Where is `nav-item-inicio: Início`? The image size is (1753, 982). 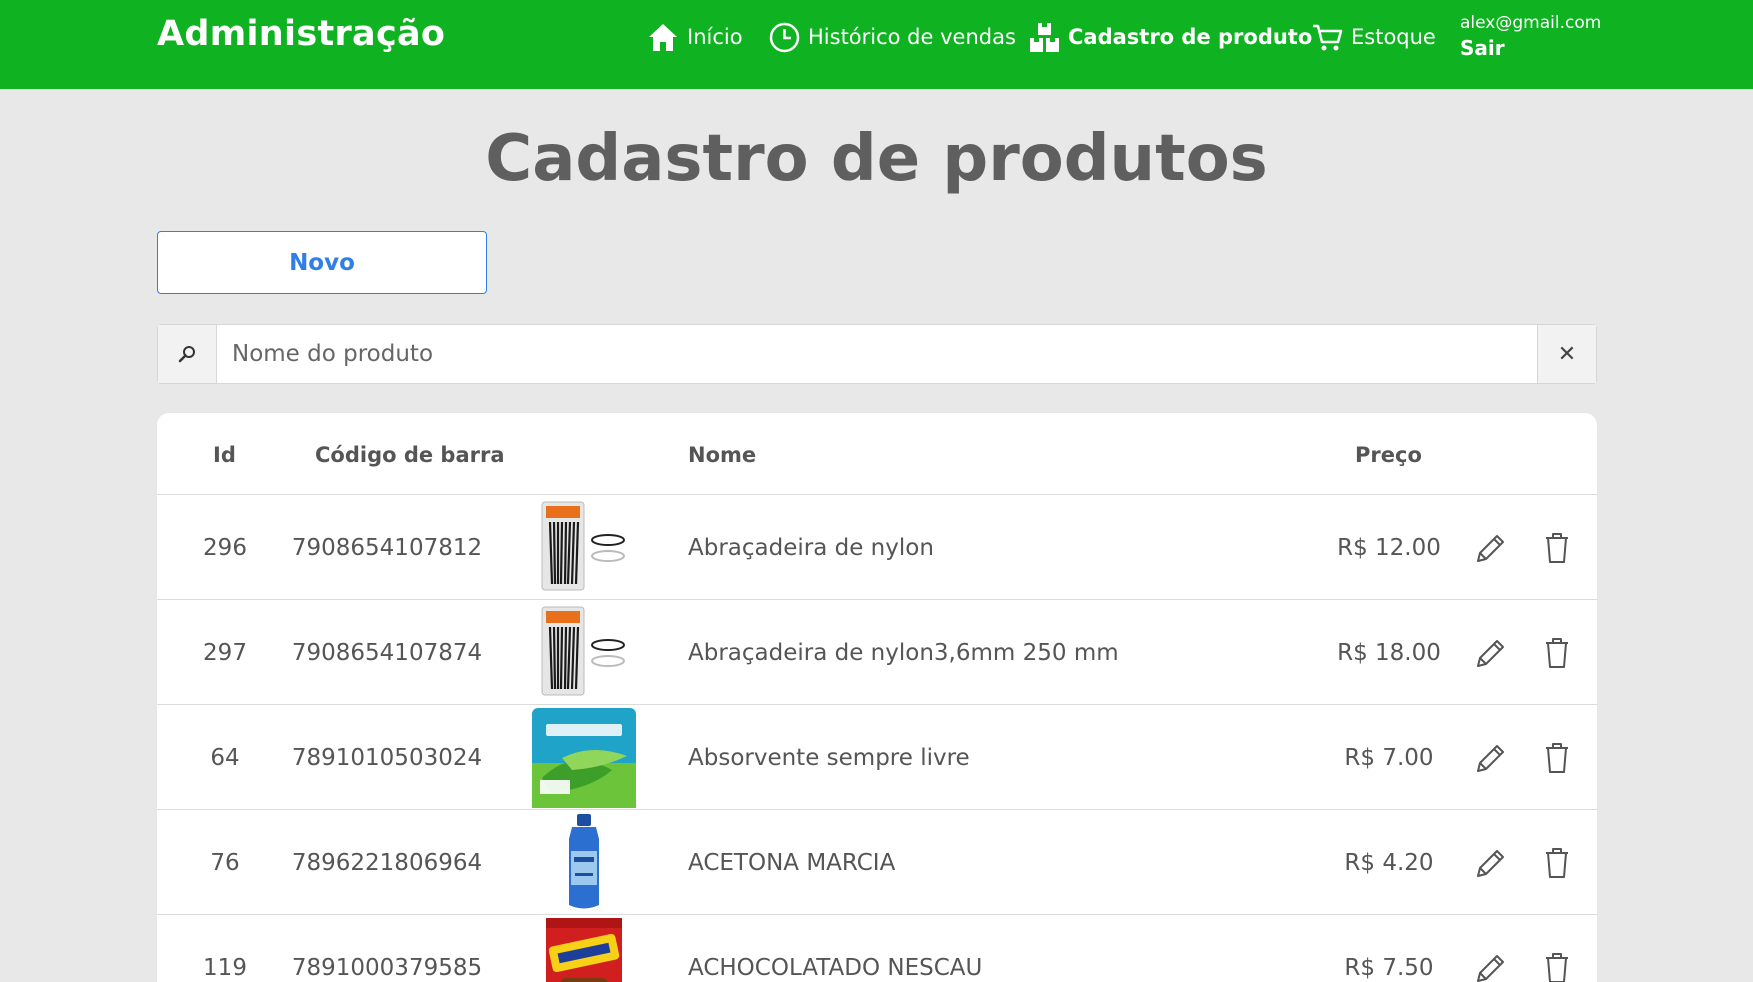
nav-item-inicio: Início is located at coordinates (695, 37).